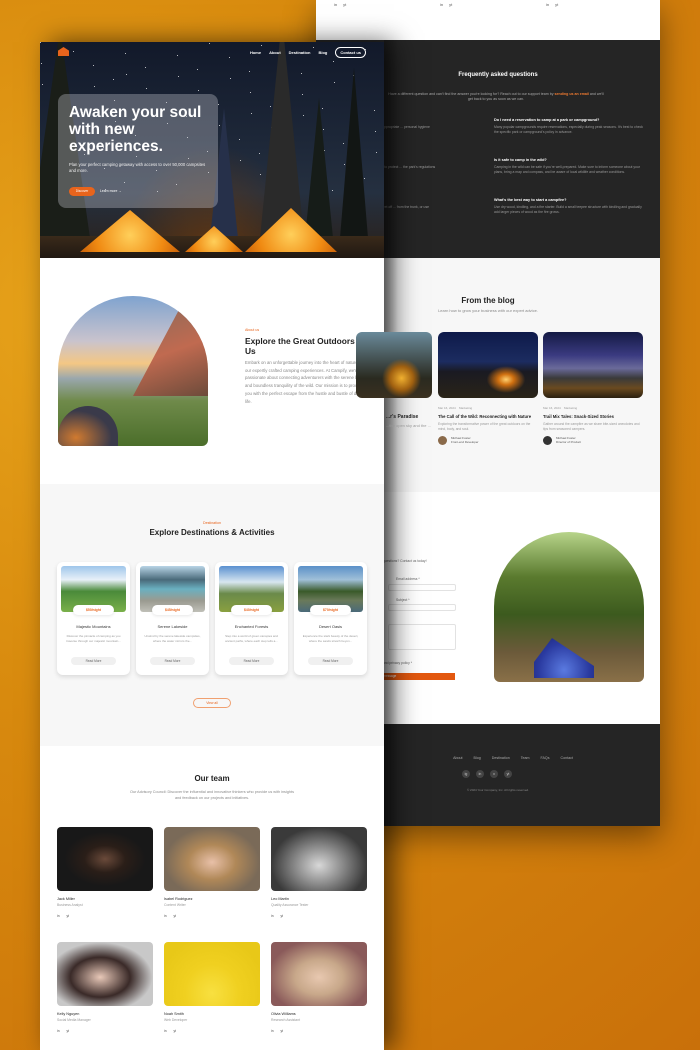 The image size is (700, 1050). Describe the element at coordinates (178, 899) in the screenshot. I see `member-name: Isabel Rodriguez` at that location.